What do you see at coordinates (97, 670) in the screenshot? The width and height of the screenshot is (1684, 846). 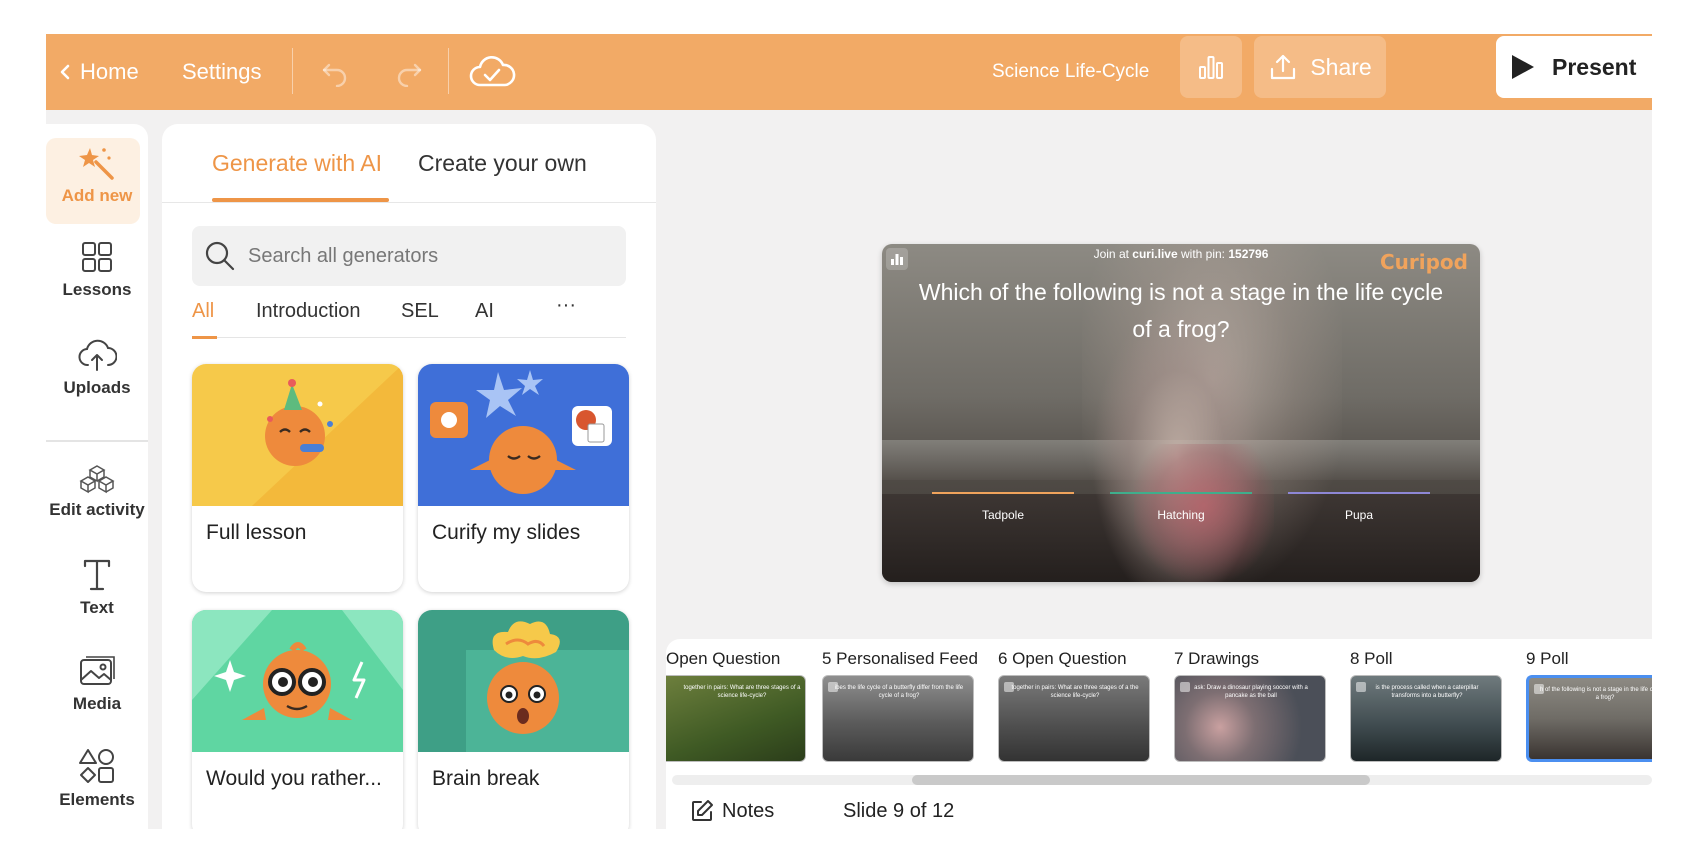 I see `image-icon` at bounding box center [97, 670].